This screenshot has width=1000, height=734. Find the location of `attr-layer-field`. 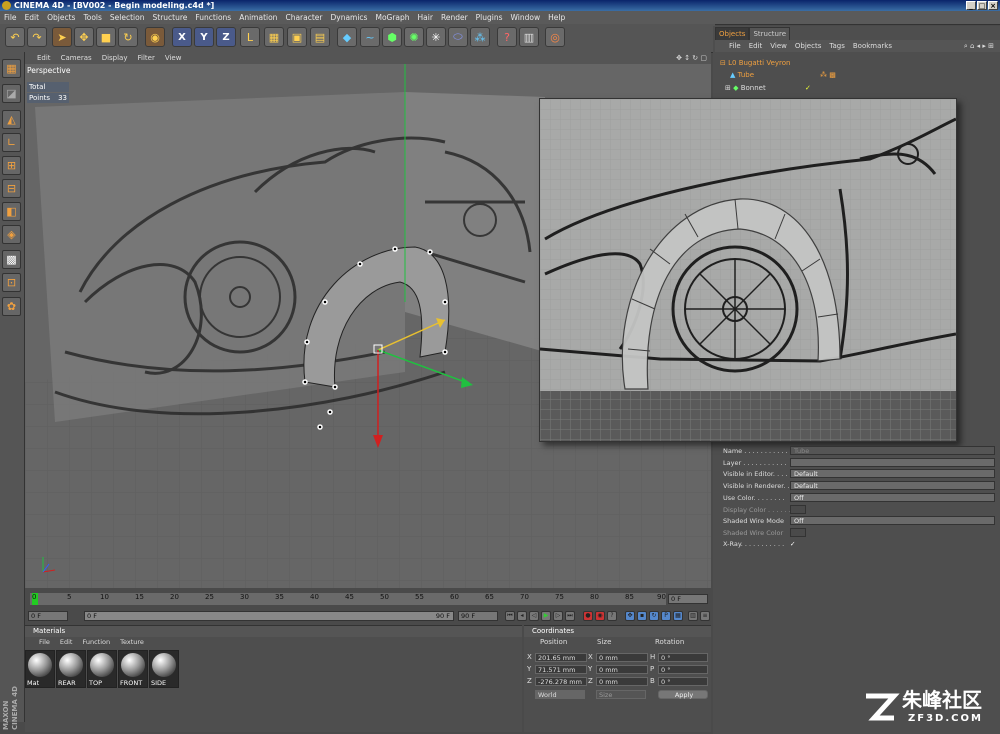

attr-layer-field is located at coordinates (892, 462).